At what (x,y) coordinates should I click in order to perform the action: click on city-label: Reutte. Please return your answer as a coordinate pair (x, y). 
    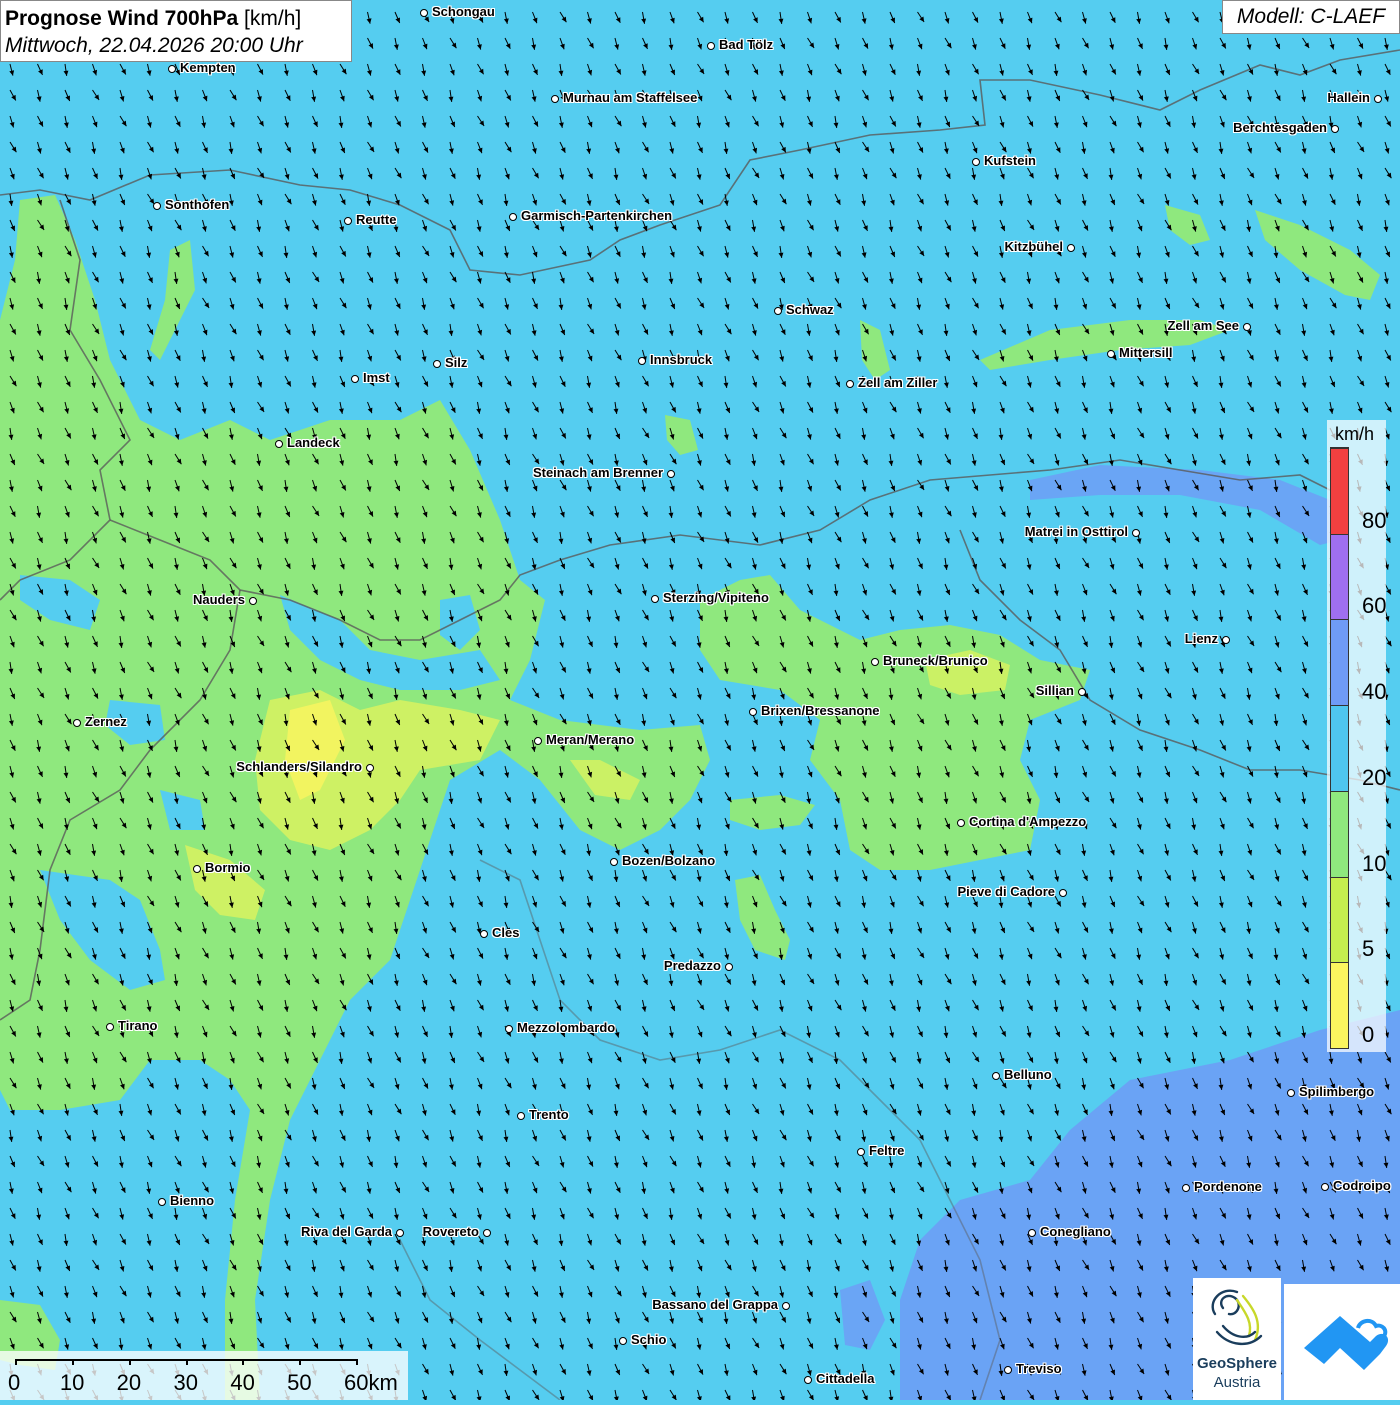
    Looking at the image, I should click on (376, 219).